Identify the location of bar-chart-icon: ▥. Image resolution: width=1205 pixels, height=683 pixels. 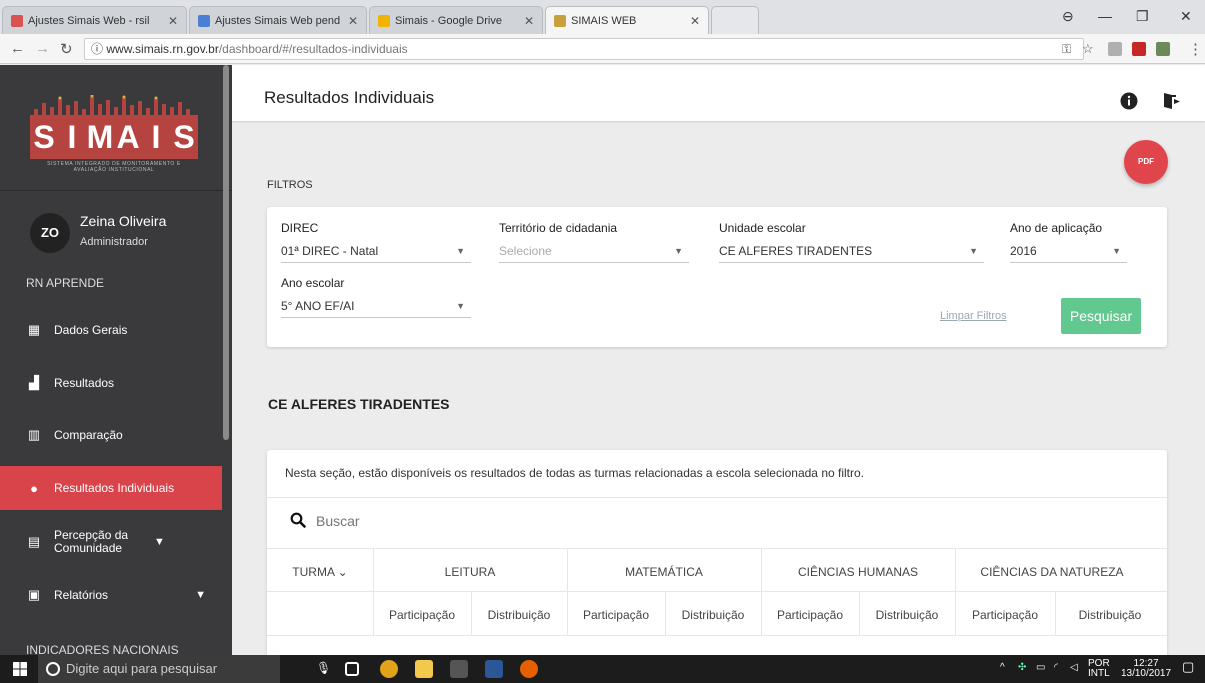
(34, 434).